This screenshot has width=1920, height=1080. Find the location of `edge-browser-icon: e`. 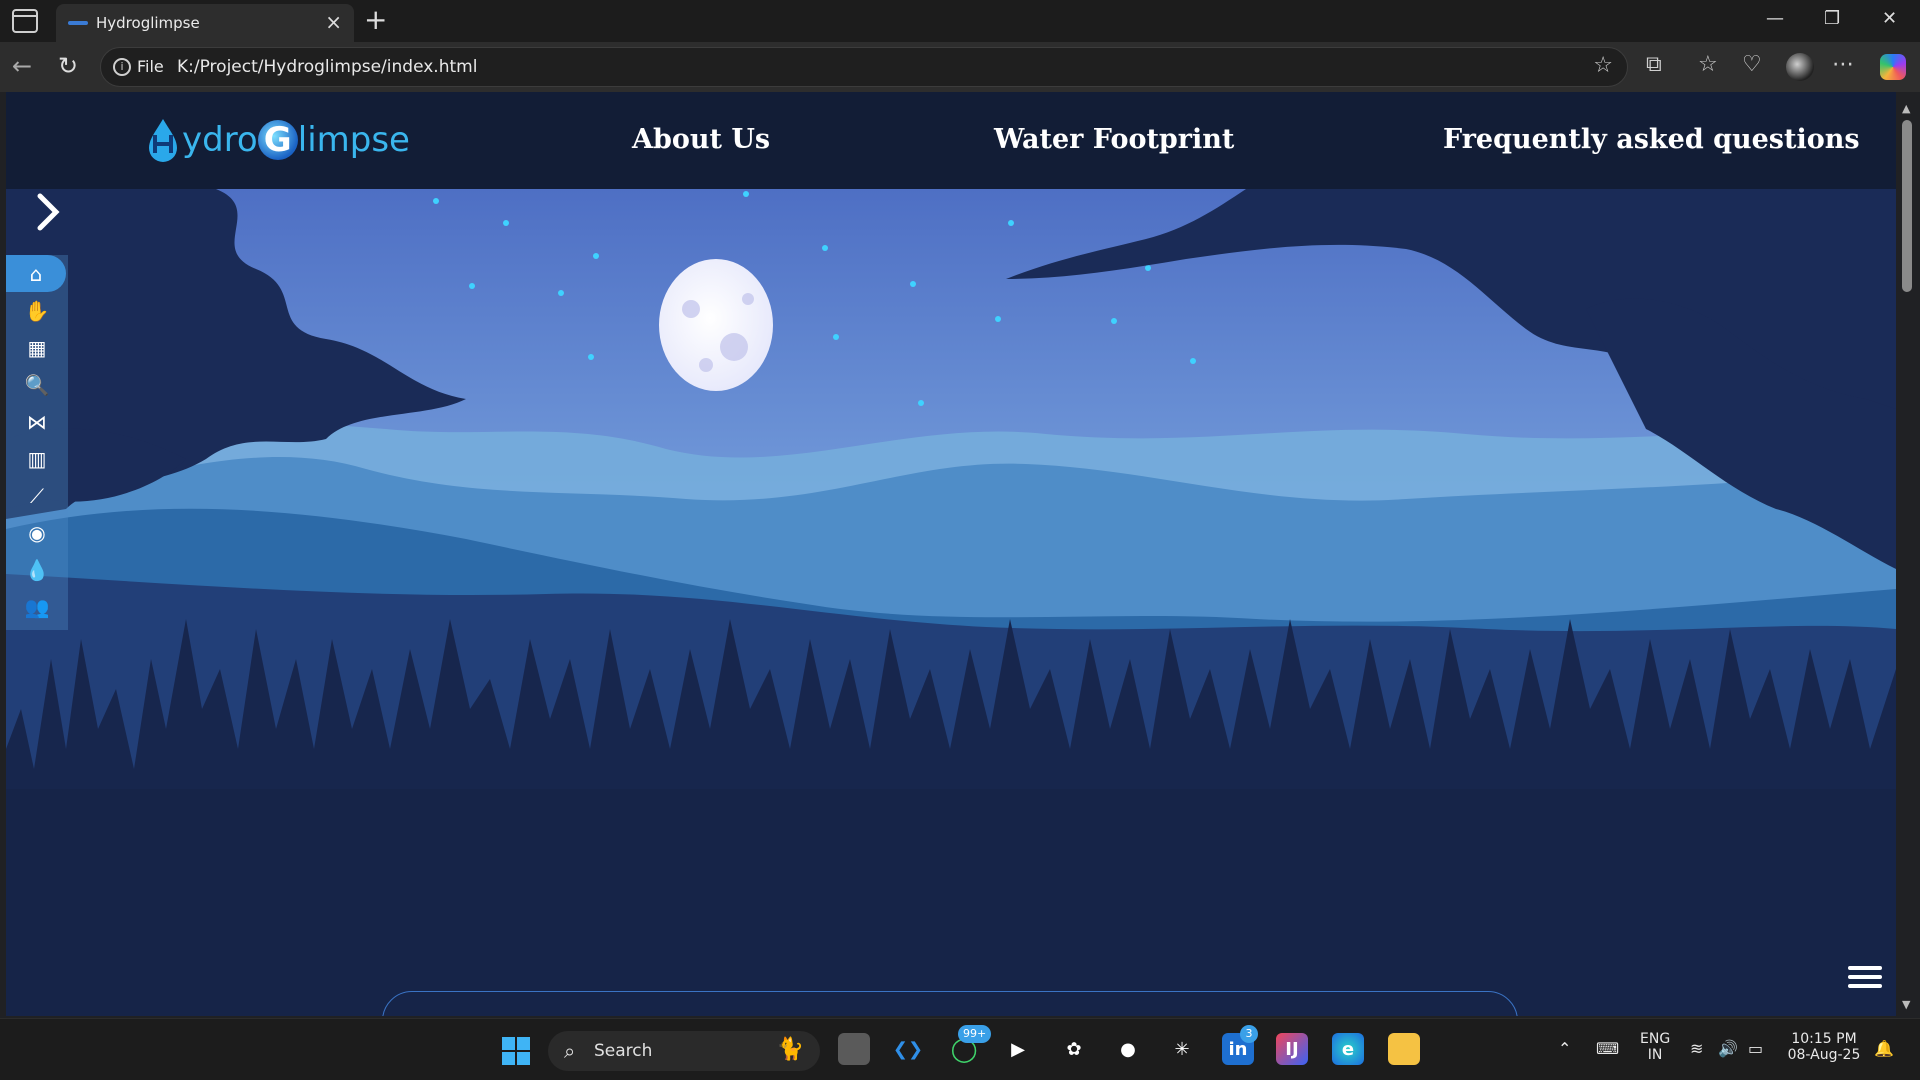

edge-browser-icon: e is located at coordinates (1348, 1049).